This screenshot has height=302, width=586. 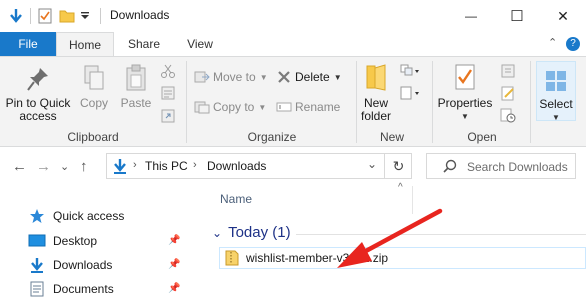 What do you see at coordinates (465, 116) in the screenshot?
I see `properties-caret-icon: ▼` at bounding box center [465, 116].